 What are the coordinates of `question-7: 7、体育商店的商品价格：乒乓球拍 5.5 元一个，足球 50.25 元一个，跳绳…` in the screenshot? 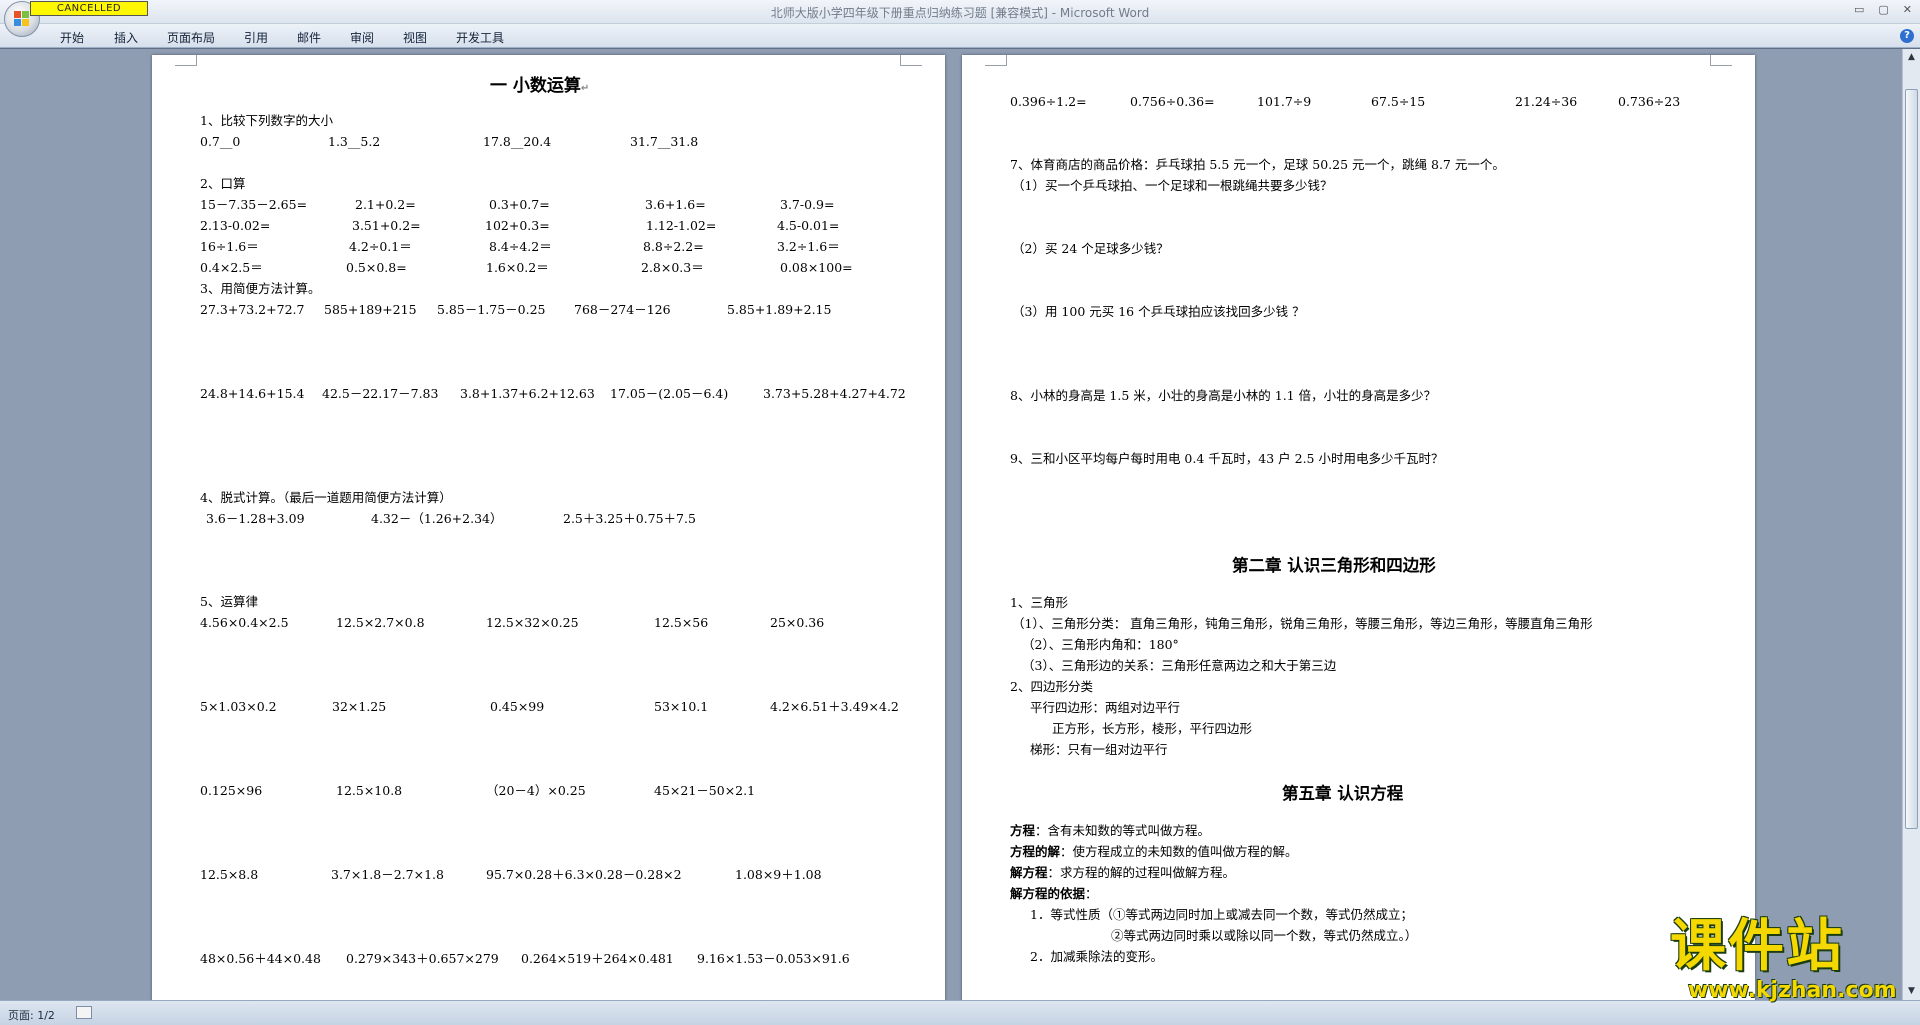 It's located at (1257, 164).